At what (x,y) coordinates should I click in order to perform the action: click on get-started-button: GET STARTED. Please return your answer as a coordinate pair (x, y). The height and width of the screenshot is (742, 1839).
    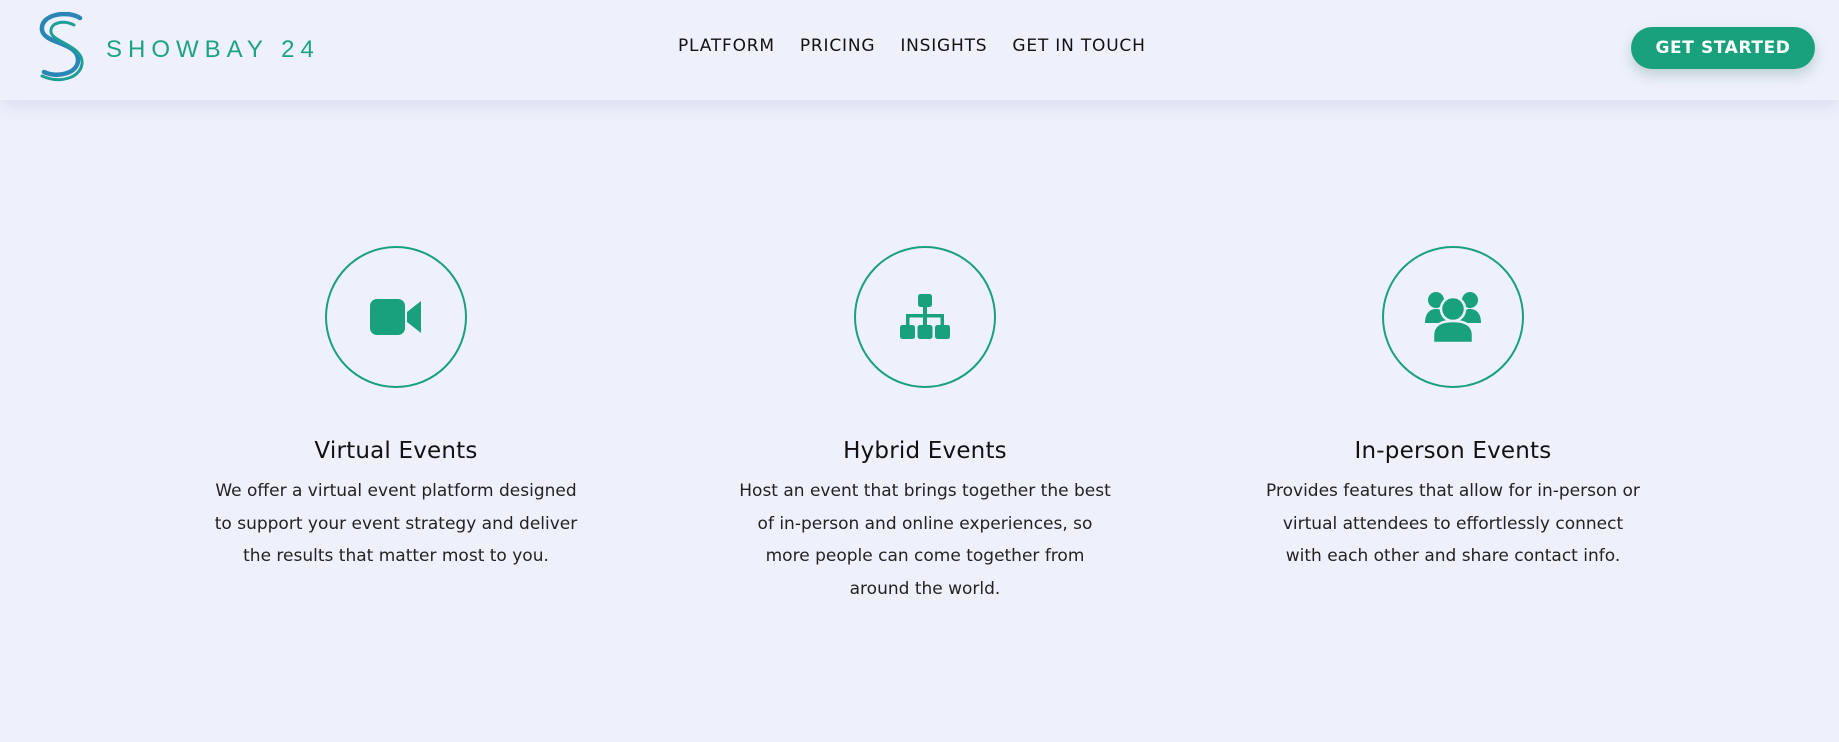
    Looking at the image, I should click on (1723, 48).